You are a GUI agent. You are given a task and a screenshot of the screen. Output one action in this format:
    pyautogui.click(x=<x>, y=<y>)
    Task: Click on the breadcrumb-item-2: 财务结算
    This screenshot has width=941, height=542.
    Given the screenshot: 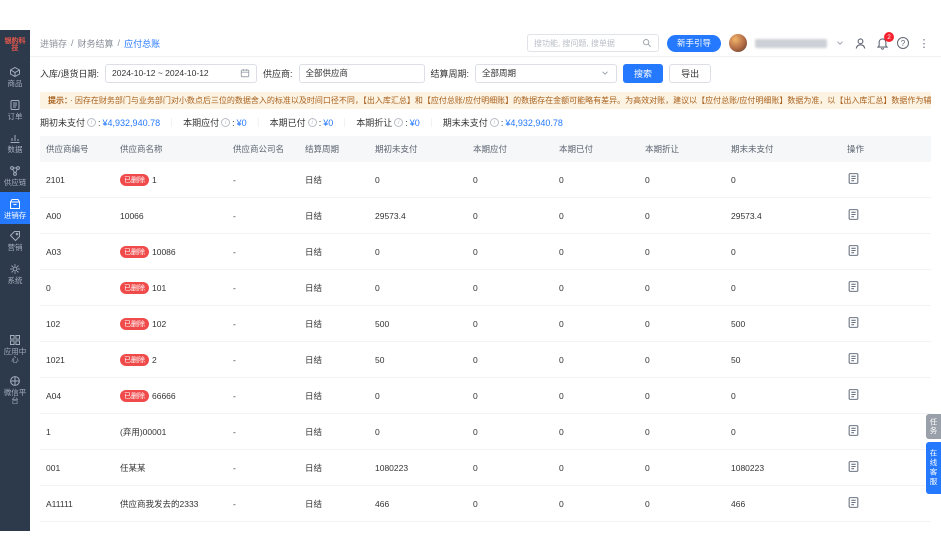 What is the action you would take?
    pyautogui.click(x=96, y=43)
    